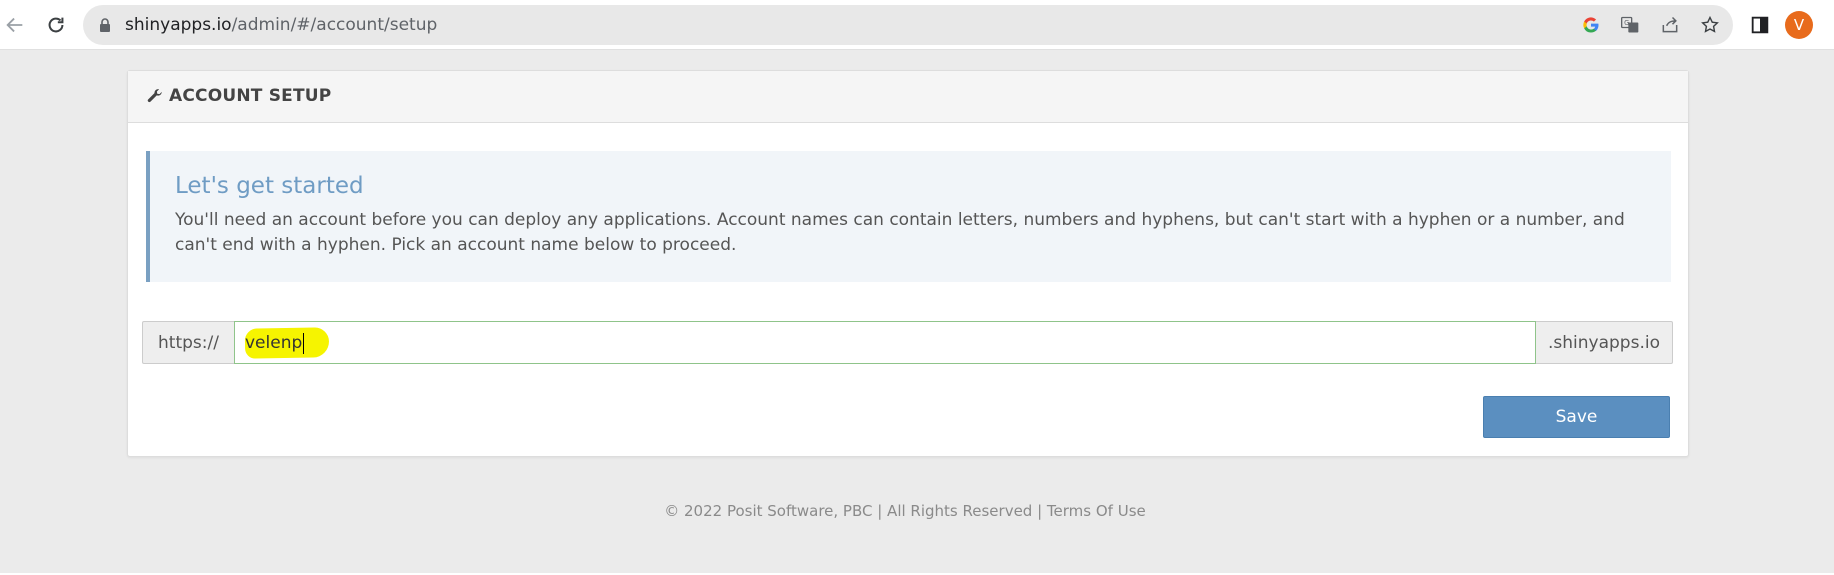  Describe the element at coordinates (334, 25) in the screenshot. I see `url-path: /admin/#/account/setup` at that location.